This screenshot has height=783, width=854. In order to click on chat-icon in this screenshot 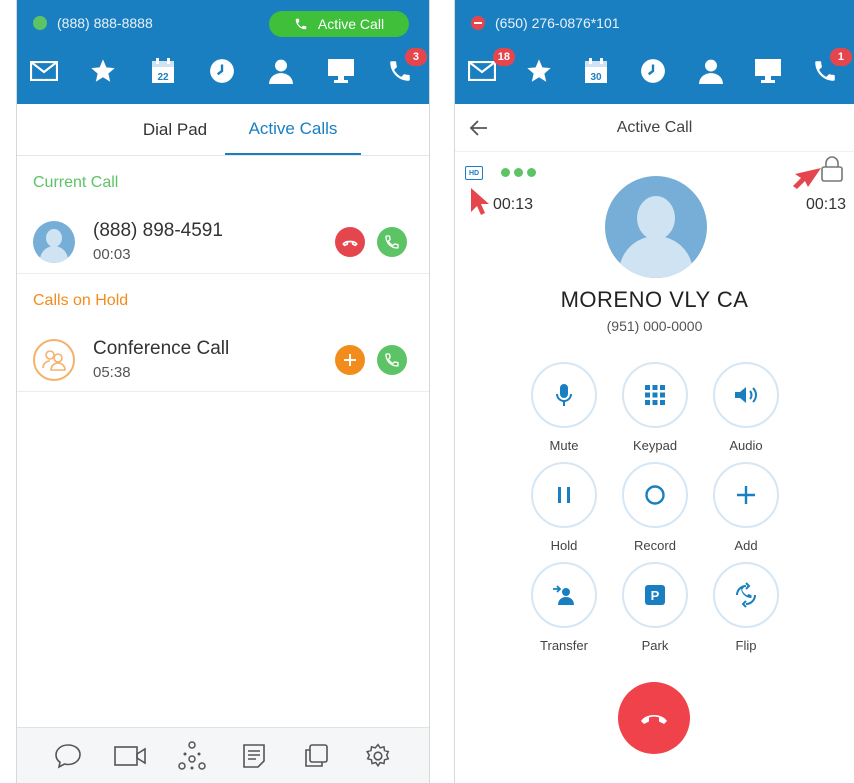, I will do `click(68, 756)`.